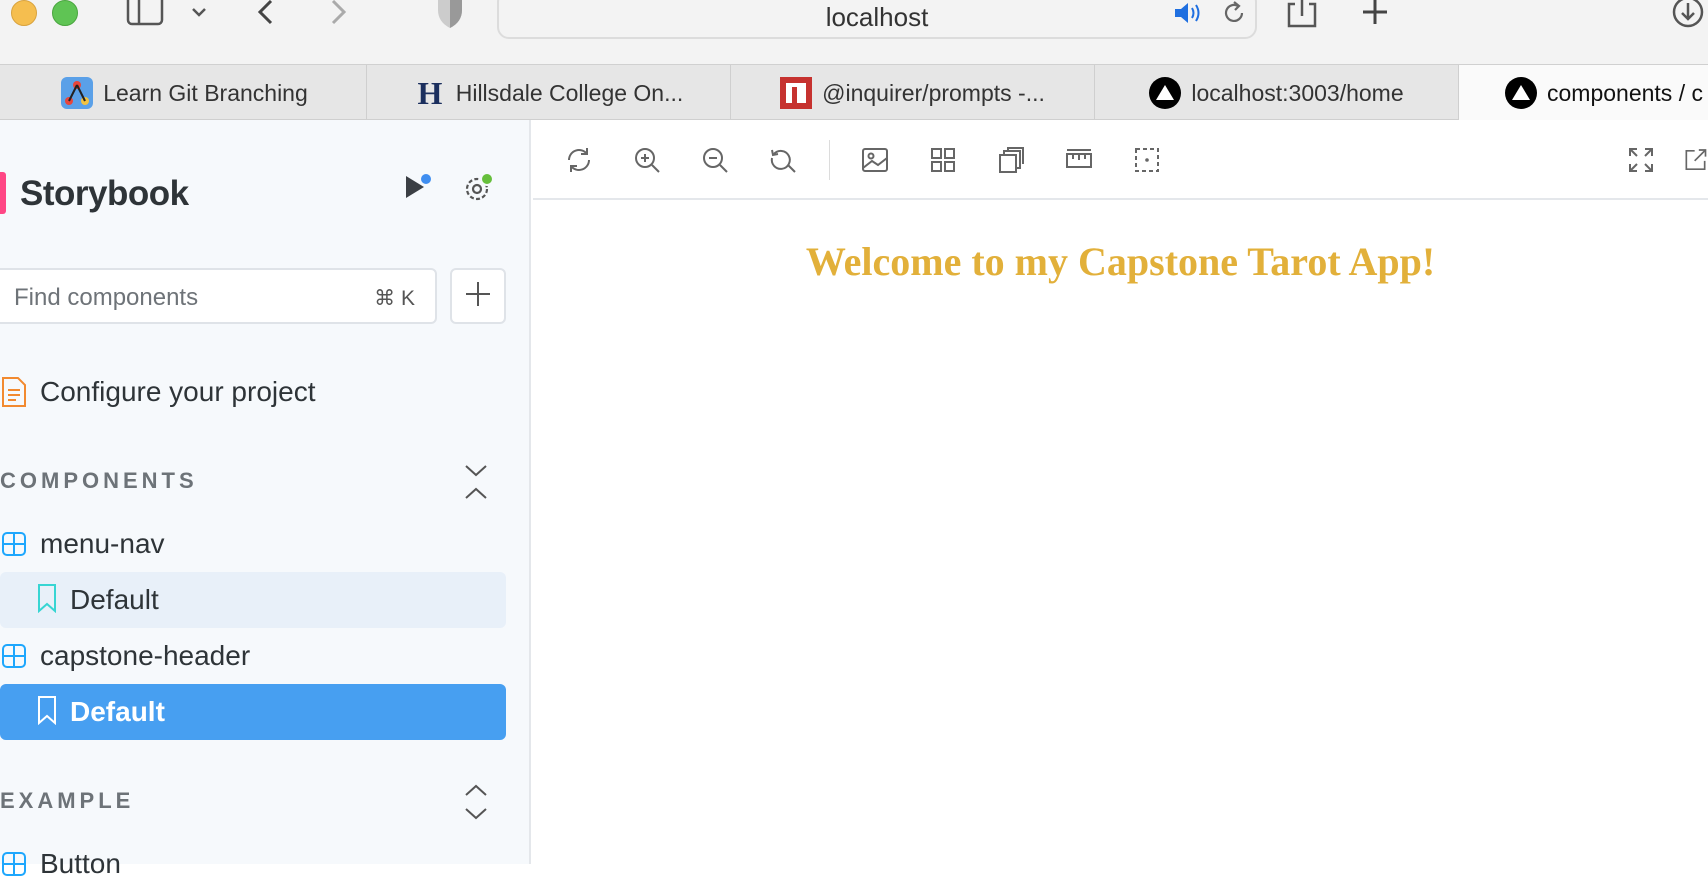 This screenshot has height=892, width=1708. Describe the element at coordinates (178, 391) in the screenshot. I see `sidebar-item-label: Configure your project` at that location.